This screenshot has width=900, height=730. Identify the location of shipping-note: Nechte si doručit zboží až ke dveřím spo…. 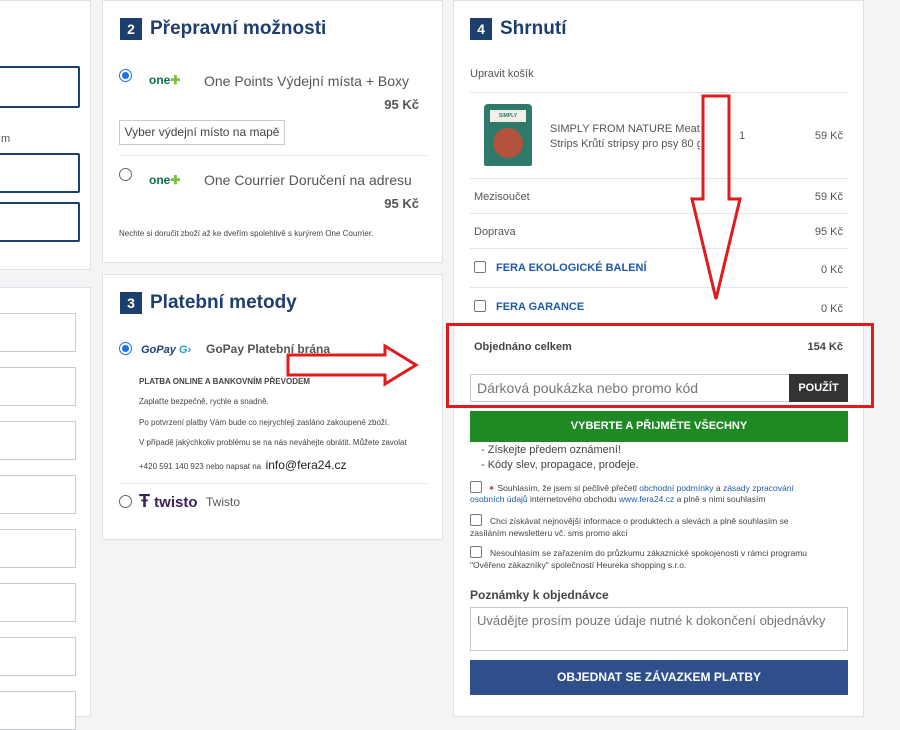
(246, 233).